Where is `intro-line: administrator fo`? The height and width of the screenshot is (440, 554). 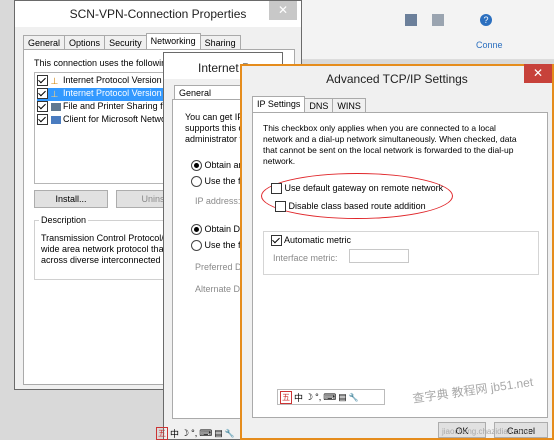
intro-line: administrator fo is located at coordinates (216, 139).